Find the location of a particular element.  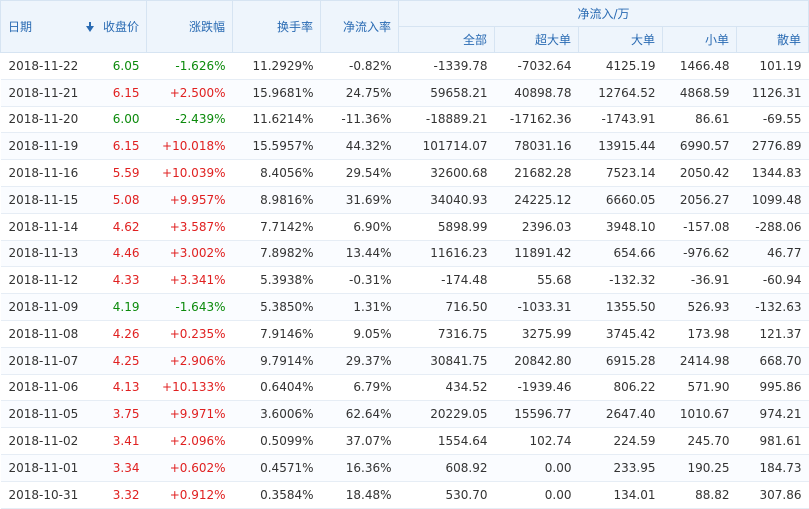

change-cell: +3.587% is located at coordinates (189, 227).